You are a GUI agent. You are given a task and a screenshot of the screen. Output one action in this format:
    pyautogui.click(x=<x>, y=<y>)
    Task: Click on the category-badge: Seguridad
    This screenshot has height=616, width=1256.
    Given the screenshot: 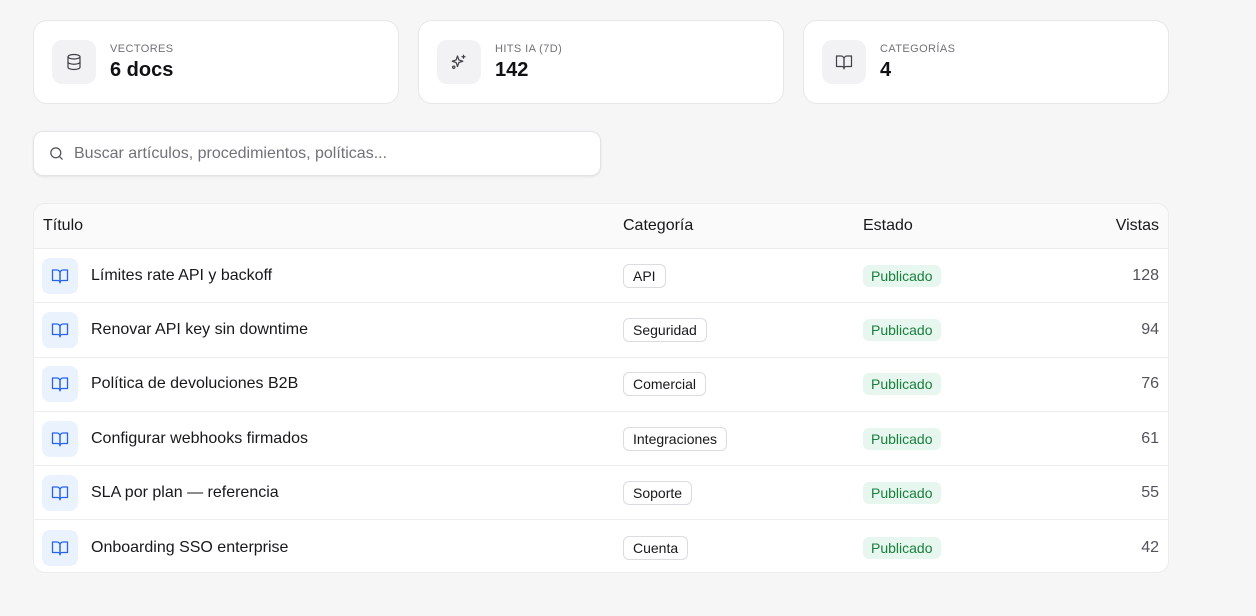 What is the action you would take?
    pyautogui.click(x=665, y=329)
    